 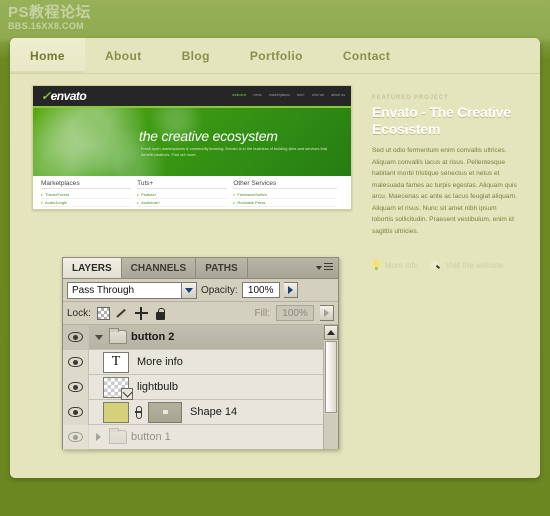 What do you see at coordinates (219, 290) in the screenshot?
I see `opacity-label: Opacity:` at bounding box center [219, 290].